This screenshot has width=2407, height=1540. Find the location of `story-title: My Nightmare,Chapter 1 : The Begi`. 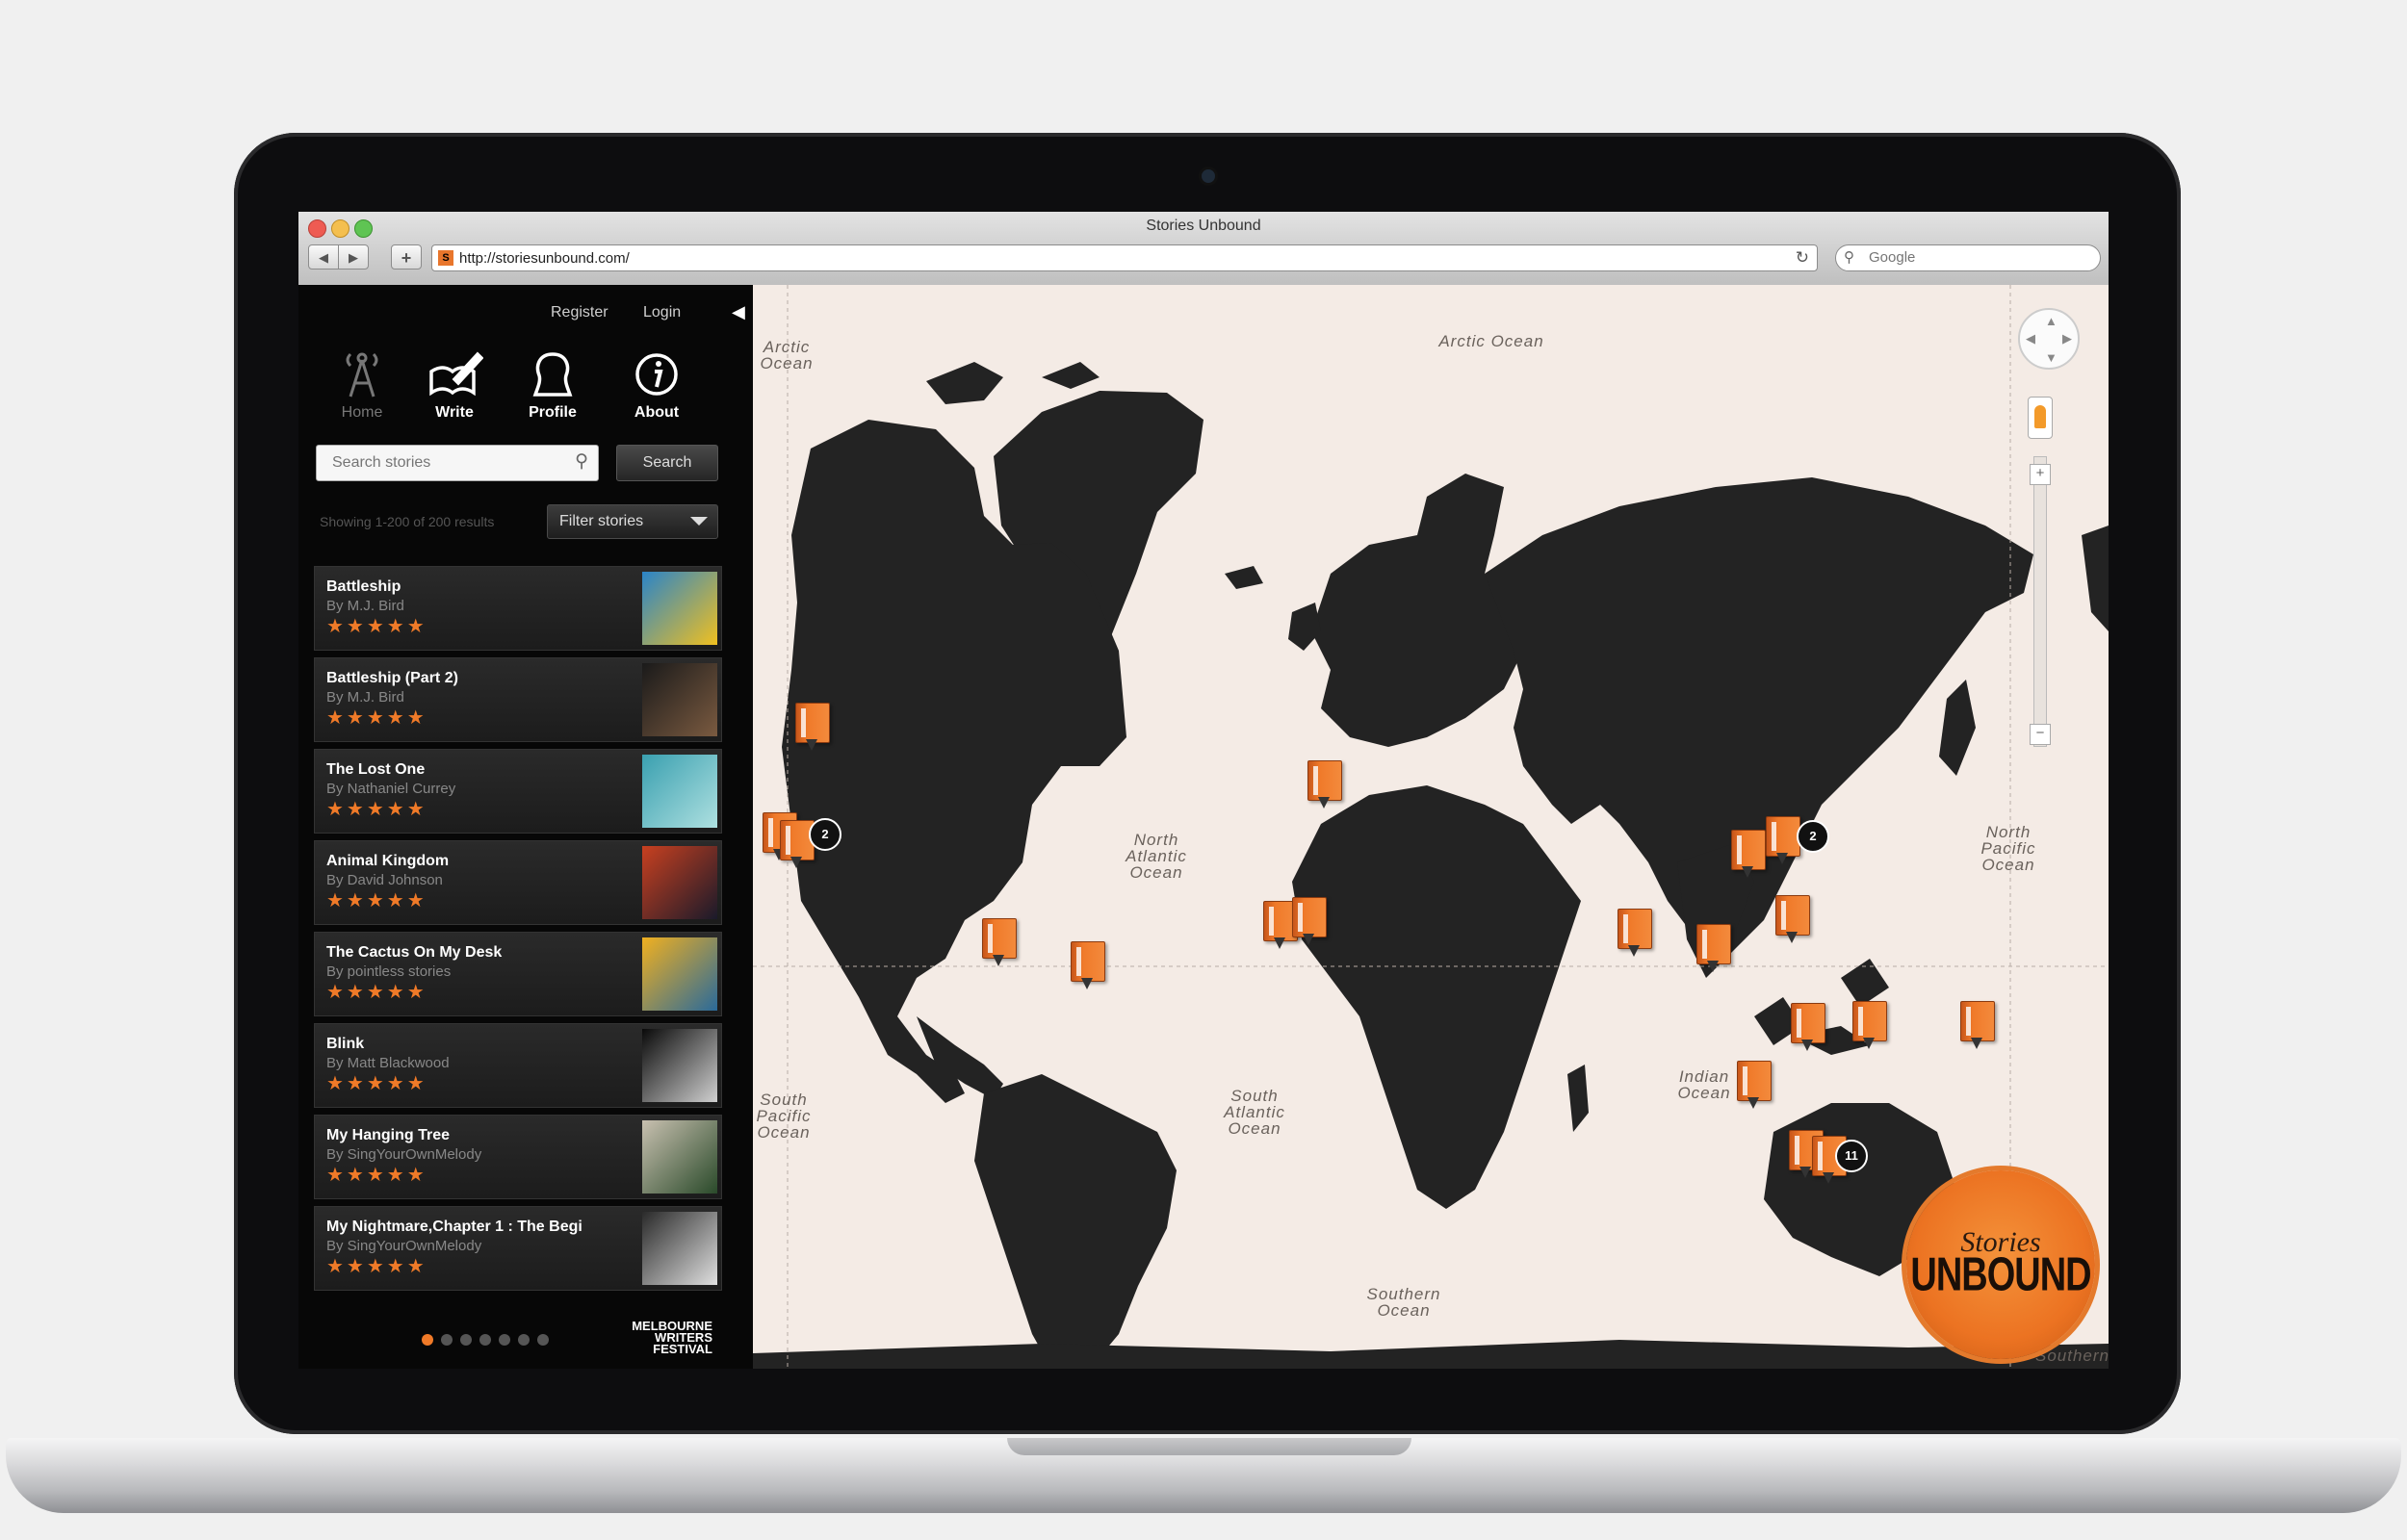

story-title: My Nightmare,Chapter 1 : The Begi is located at coordinates (454, 1227).